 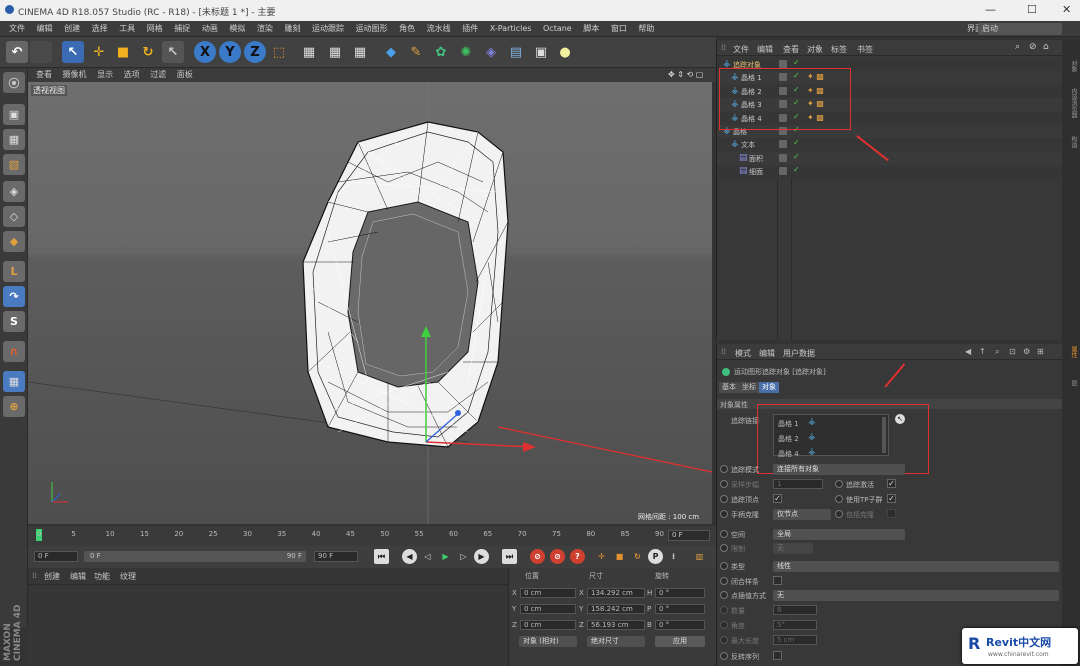 I want to click on viewport-menu-item: 摄像机, so click(x=75, y=75).